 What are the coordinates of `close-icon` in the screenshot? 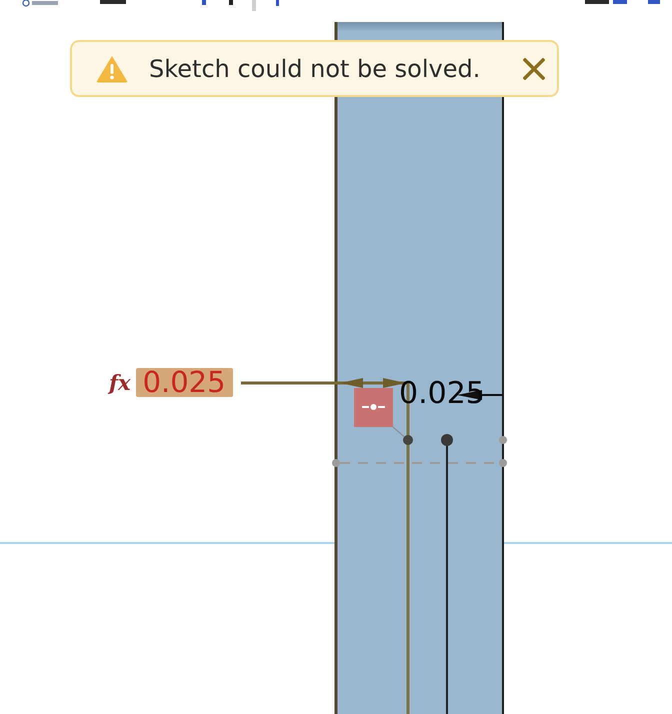 It's located at (534, 69).